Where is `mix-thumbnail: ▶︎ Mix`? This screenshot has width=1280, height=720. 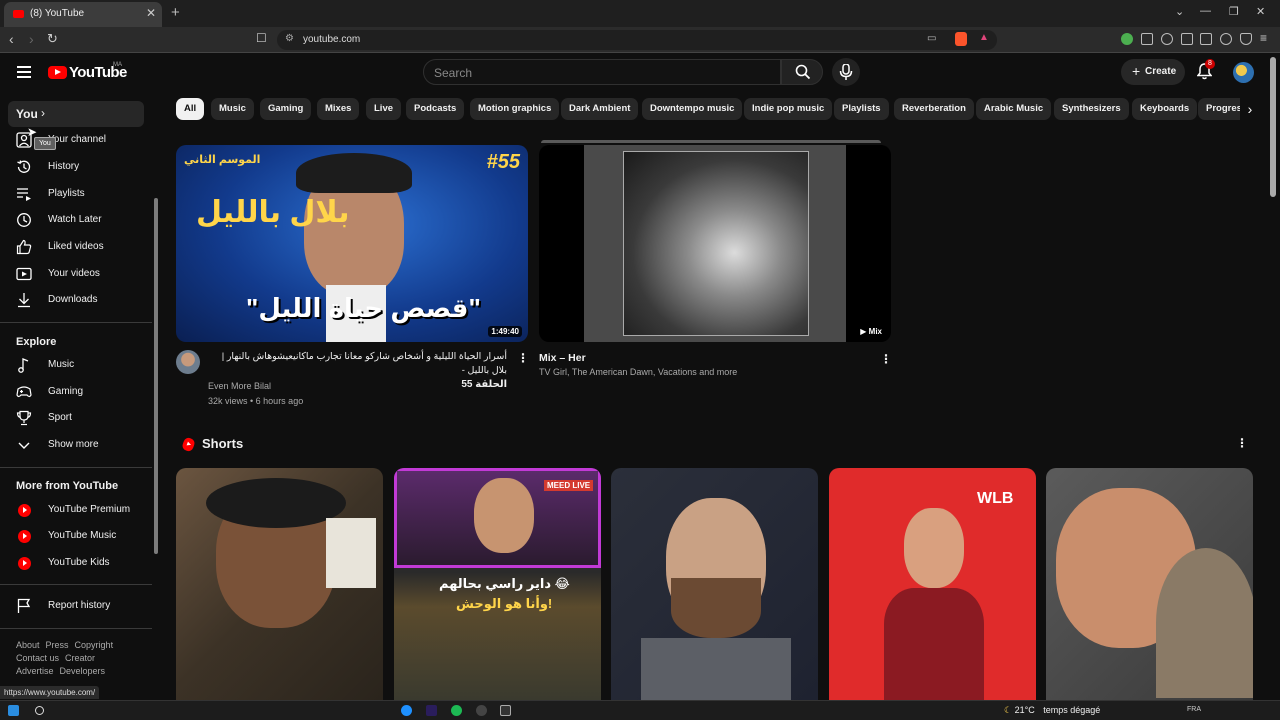 mix-thumbnail: ▶︎ Mix is located at coordinates (715, 243).